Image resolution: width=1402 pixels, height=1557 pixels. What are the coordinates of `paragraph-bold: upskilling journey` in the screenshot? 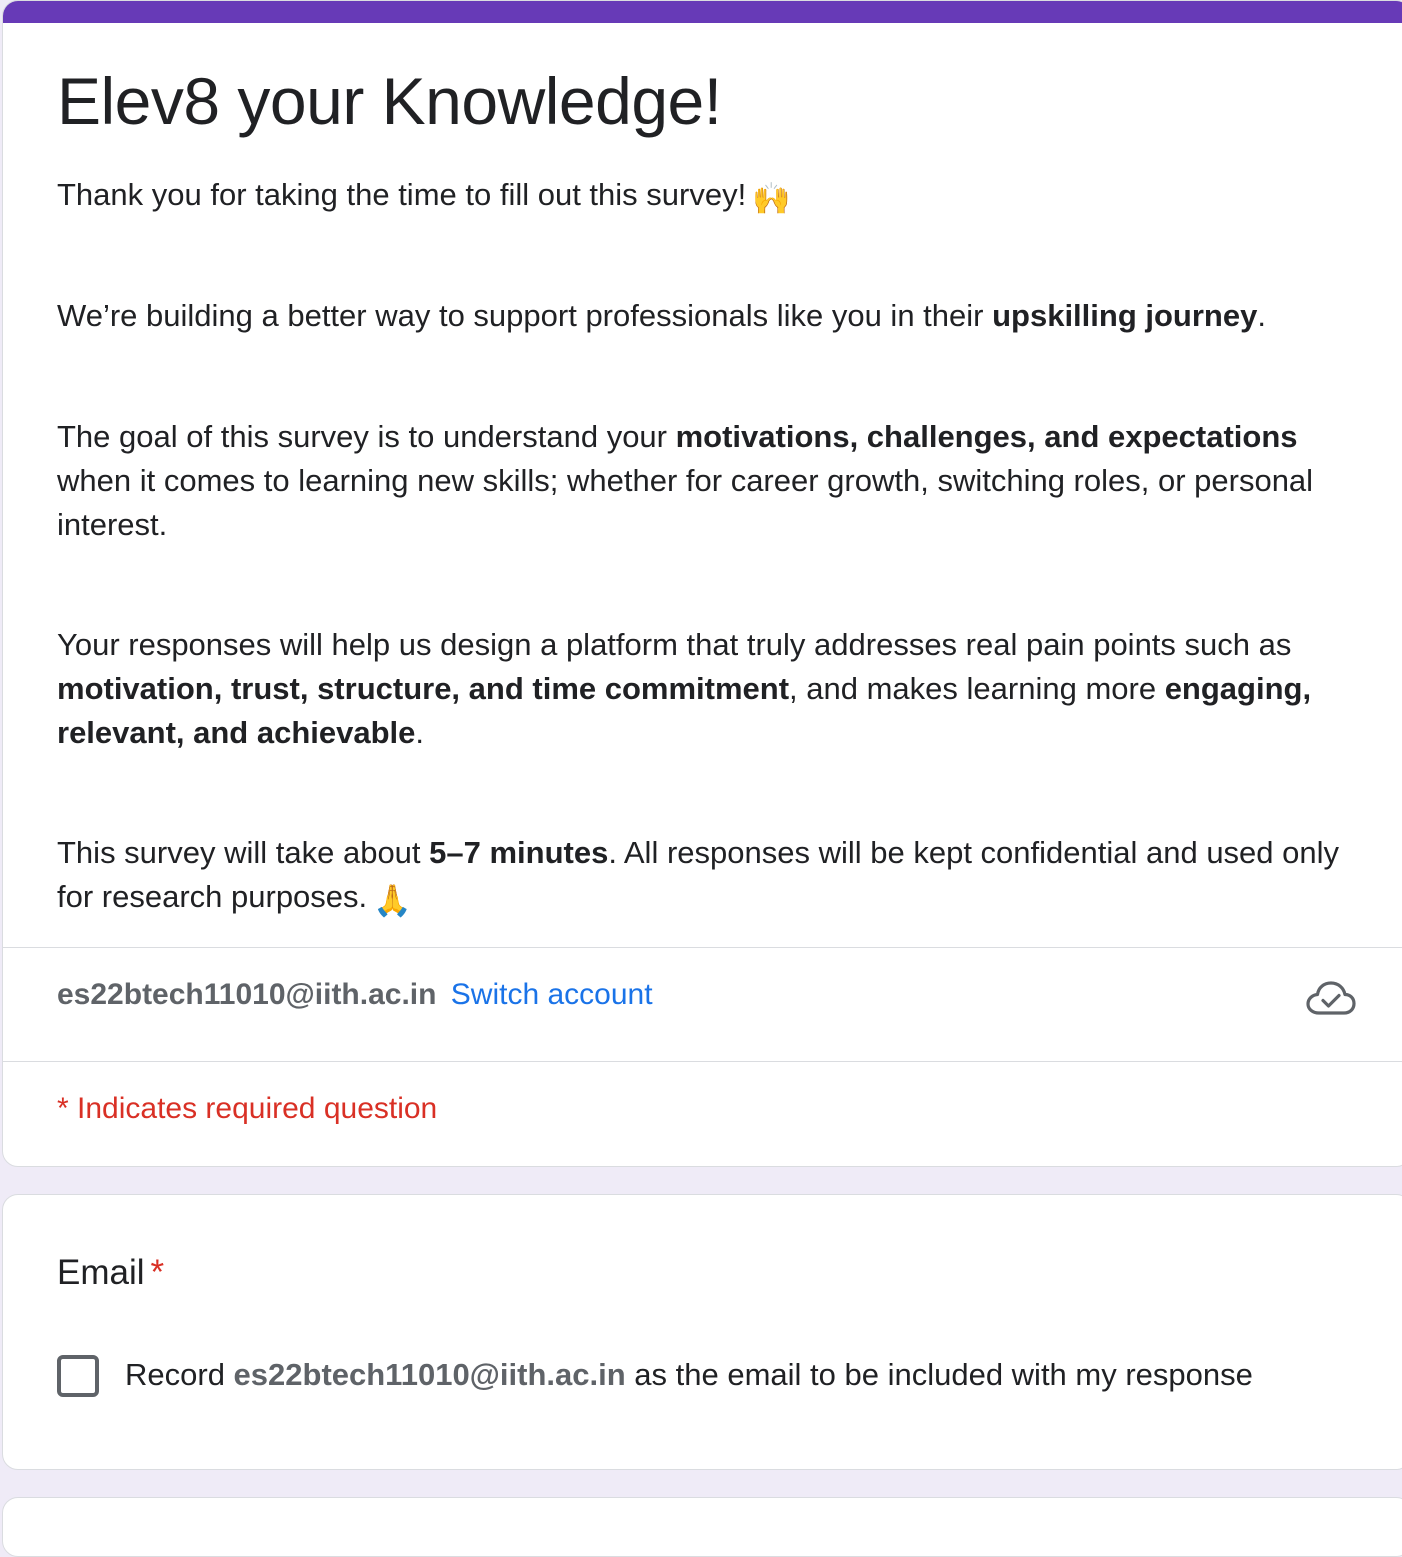 It's located at (1125, 315).